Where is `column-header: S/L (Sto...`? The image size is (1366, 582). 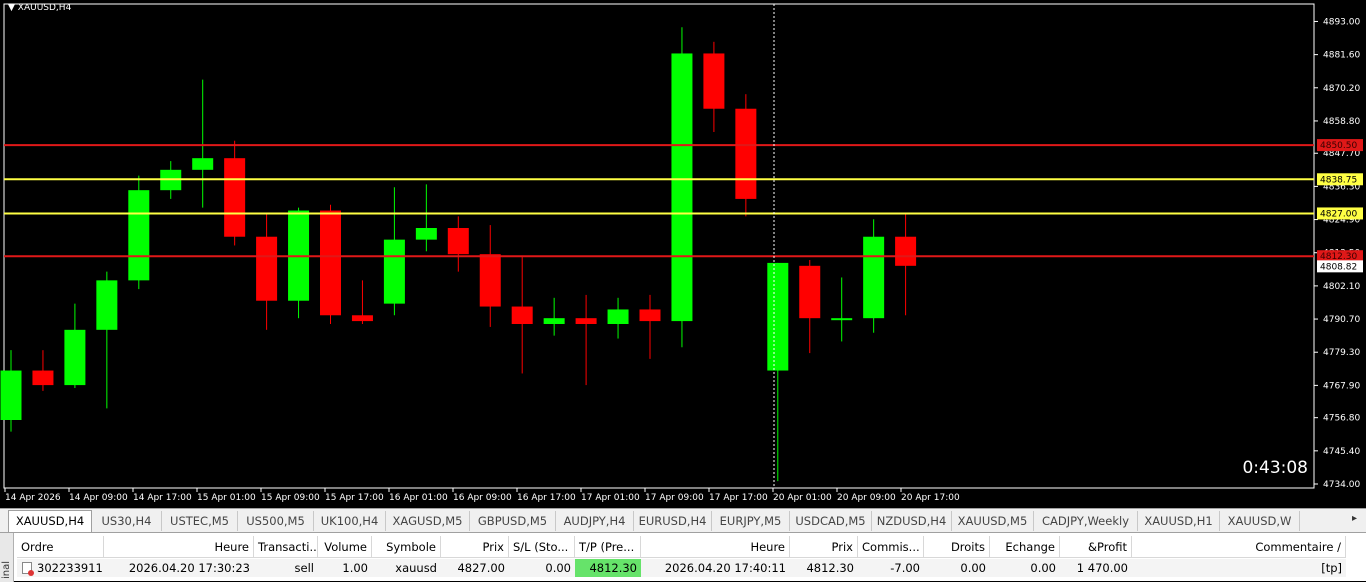
column-header: S/L (Sto... is located at coordinates (542, 547).